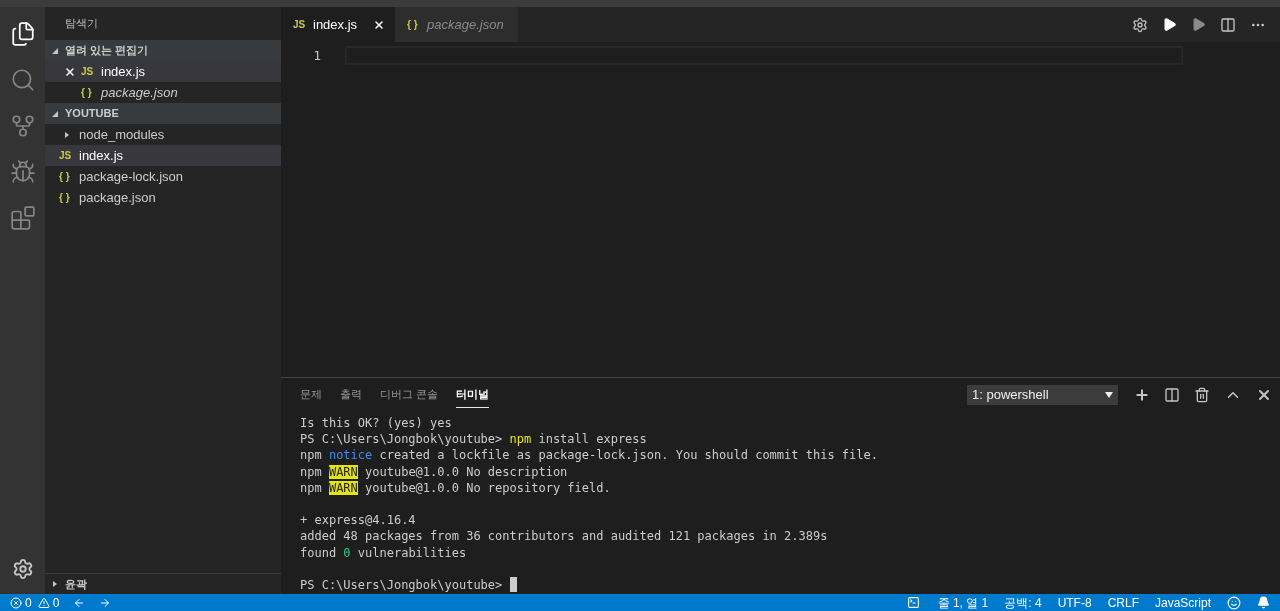 This screenshot has width=1280, height=611. I want to click on add-icon, so click(1142, 394).